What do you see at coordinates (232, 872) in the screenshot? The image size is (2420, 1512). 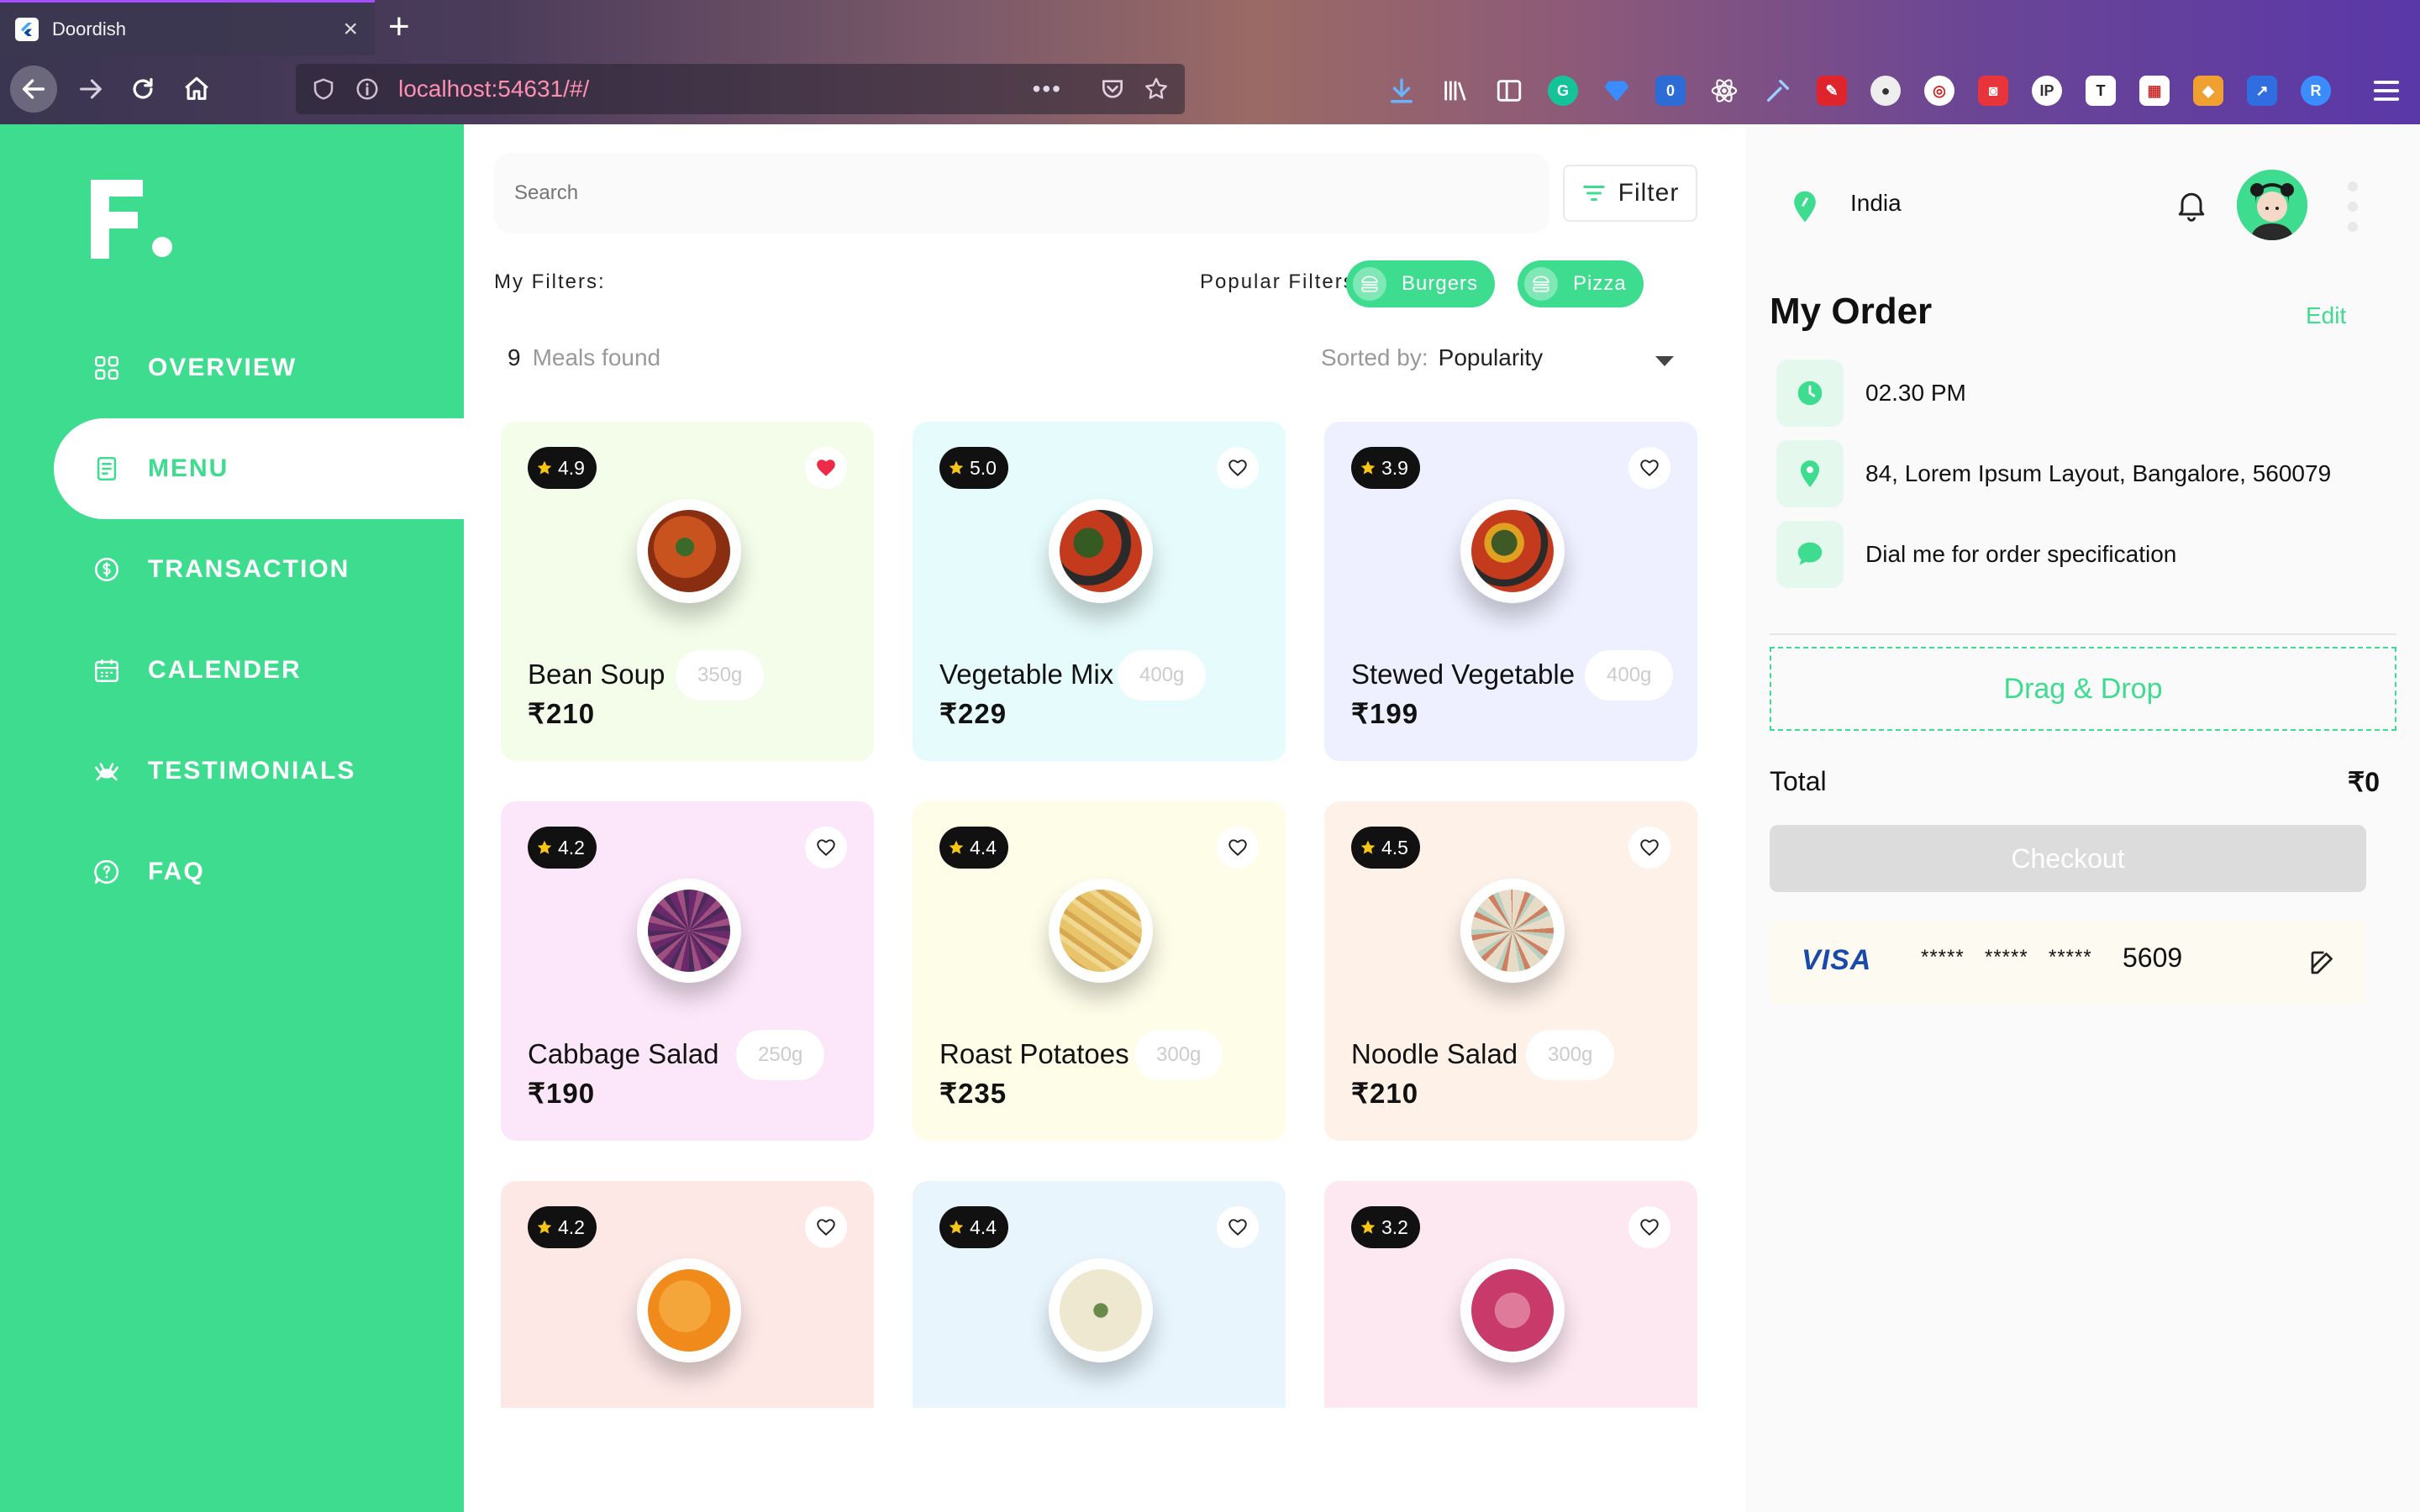 I see `sidebar-item-faq: FAQ` at bounding box center [232, 872].